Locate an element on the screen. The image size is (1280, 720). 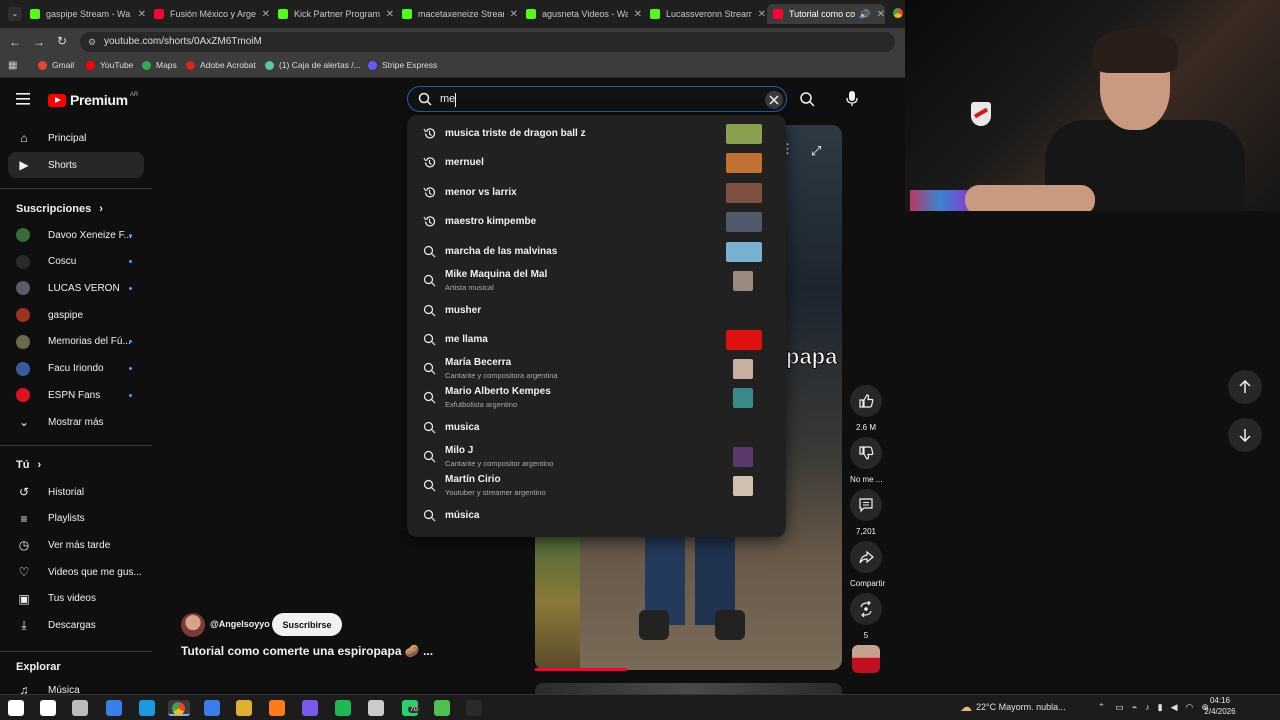
youtube-premium-logo: Premium AR is located at coordinates (93, 100).